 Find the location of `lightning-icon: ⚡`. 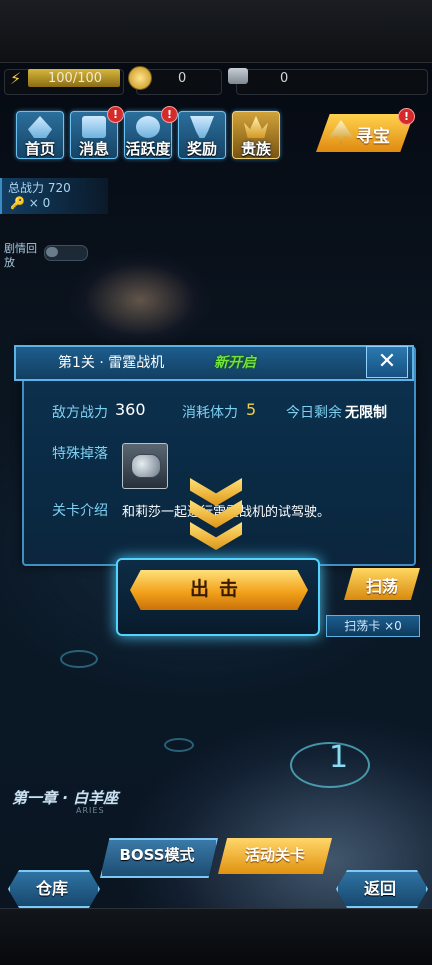

lightning-icon: ⚡ is located at coordinates (16, 78).